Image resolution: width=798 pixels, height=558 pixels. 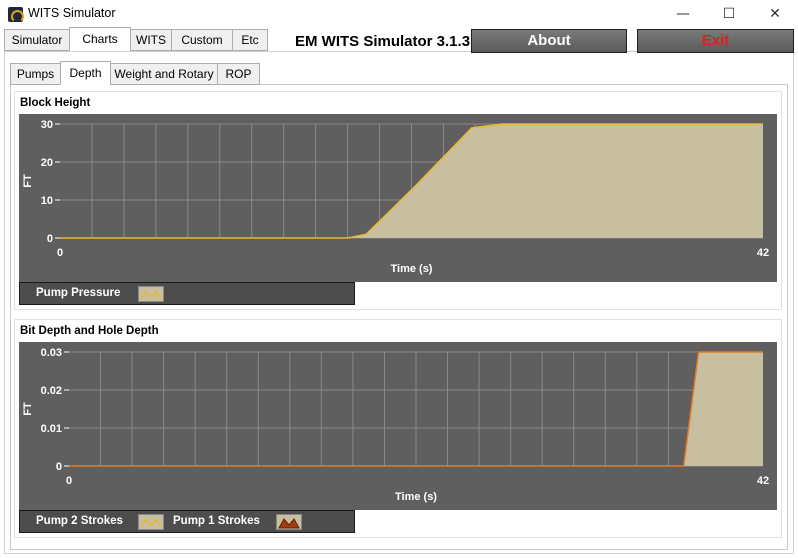 I want to click on y-tick-label: 10, so click(x=47, y=201).